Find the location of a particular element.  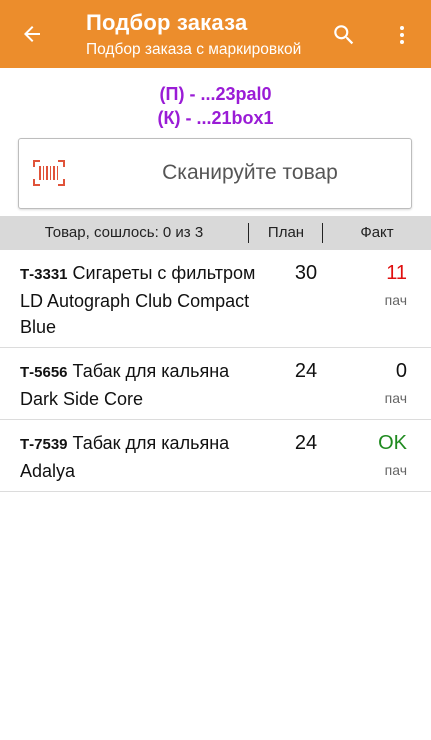

page-subtitle: Подбор заказа с маркировкой is located at coordinates (194, 49).